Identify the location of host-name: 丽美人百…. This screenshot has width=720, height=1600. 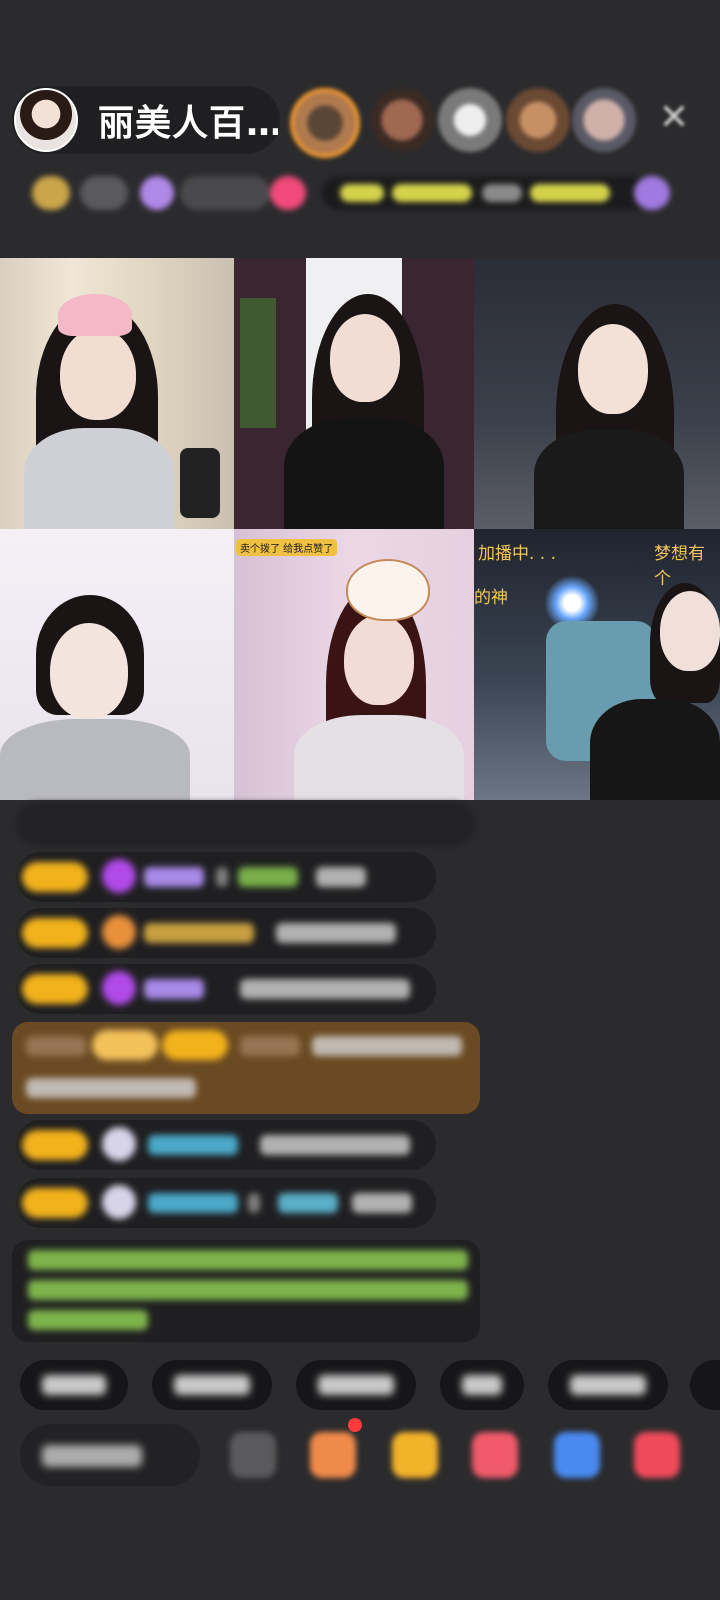
(188, 123).